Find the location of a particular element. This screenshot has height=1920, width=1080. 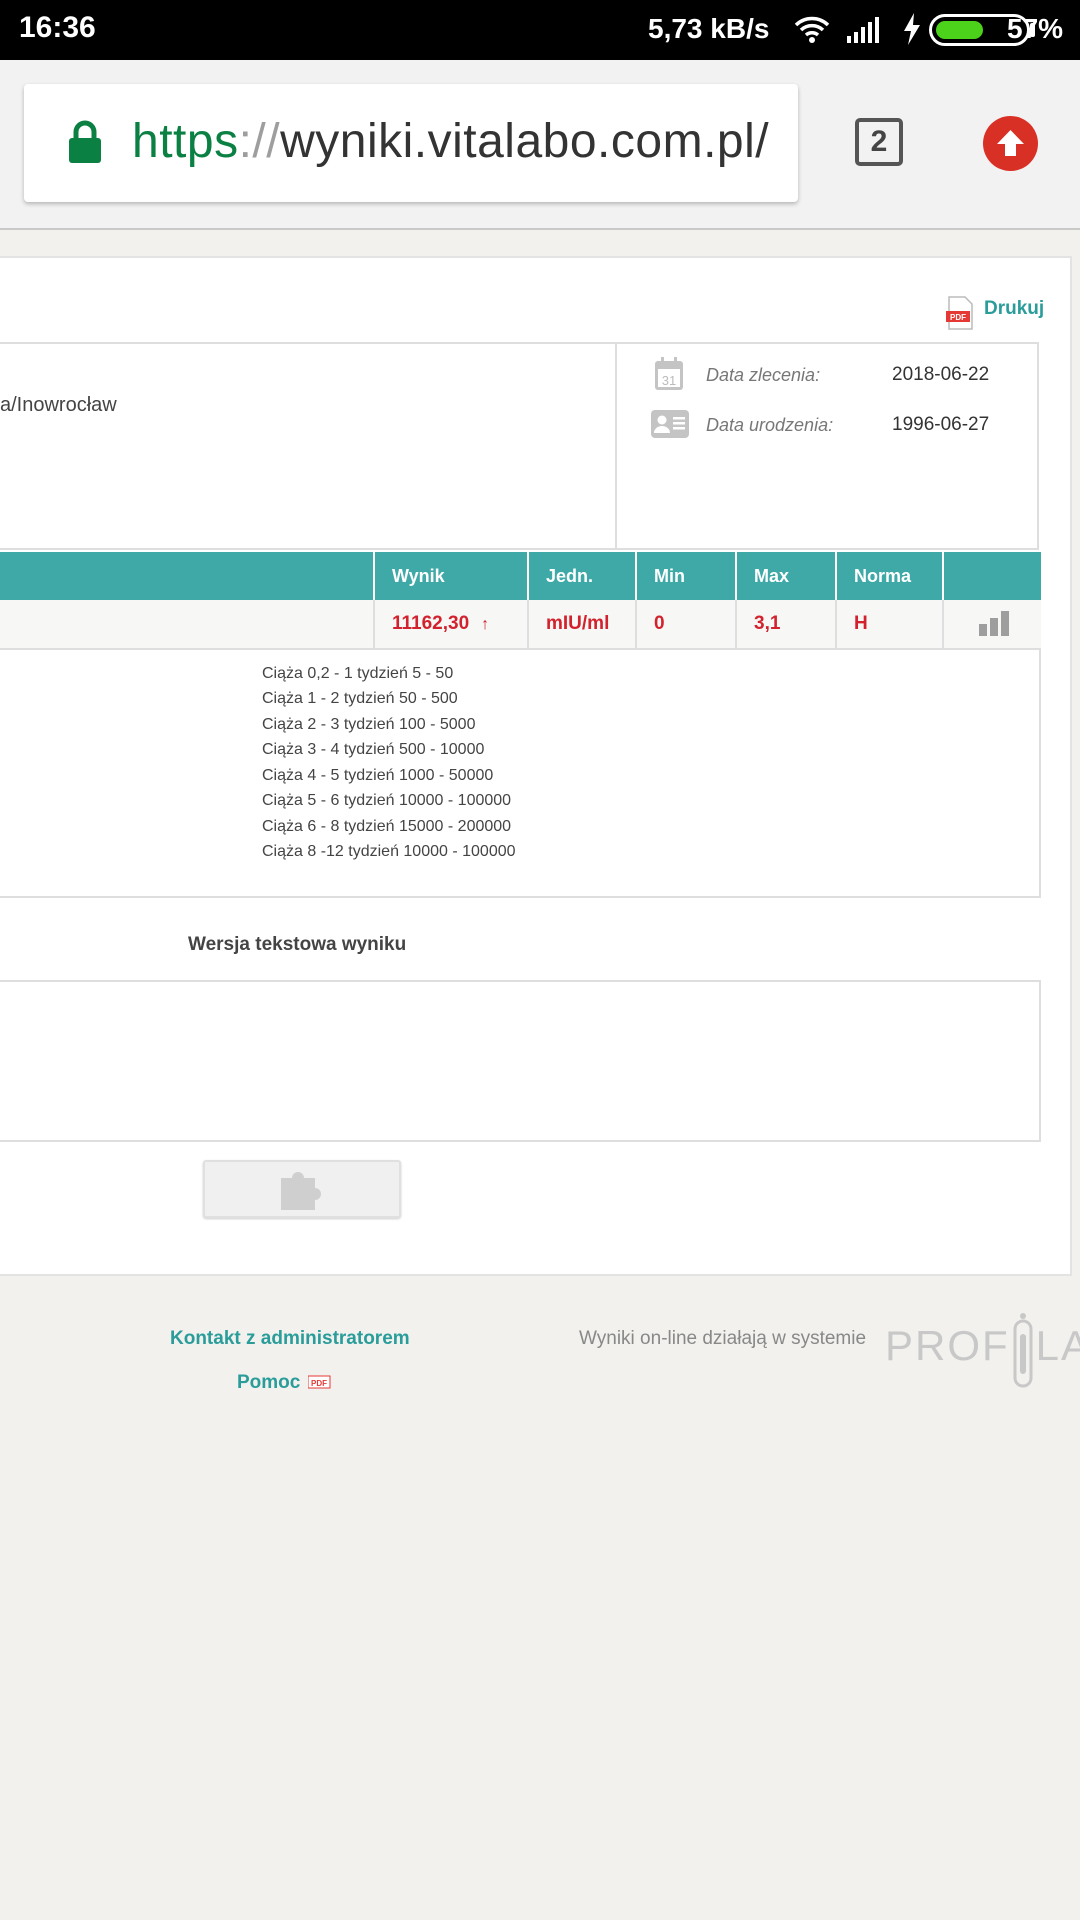

norm-line: Ciąża 1 - 2 tydzień 50 - 500 is located at coordinates (360, 698).